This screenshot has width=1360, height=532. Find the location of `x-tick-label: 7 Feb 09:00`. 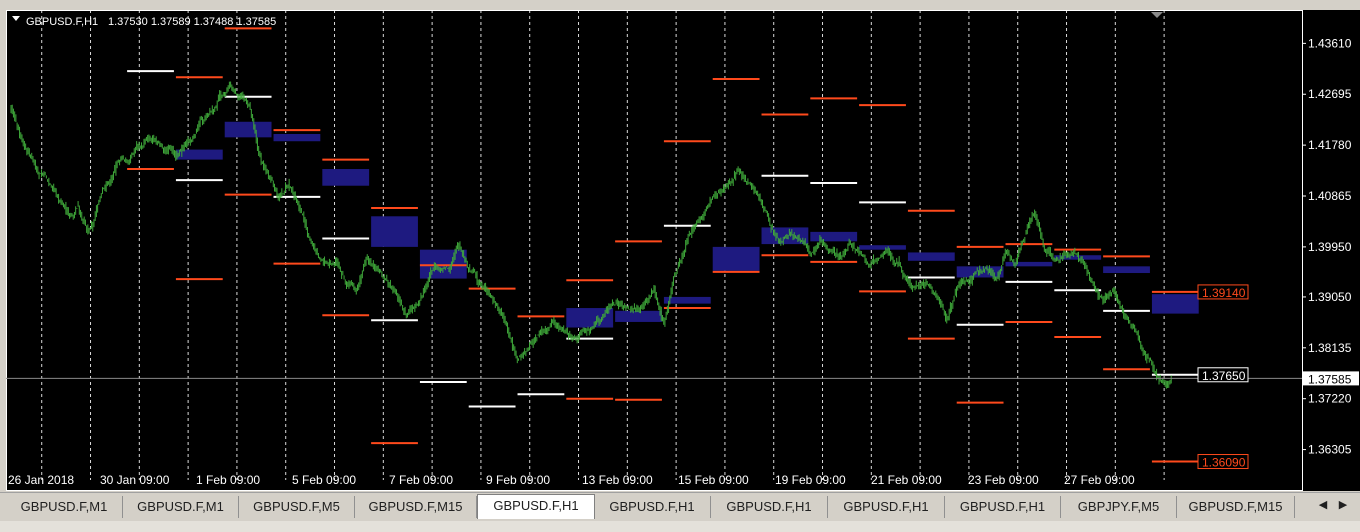

x-tick-label: 7 Feb 09:00 is located at coordinates (421, 480).